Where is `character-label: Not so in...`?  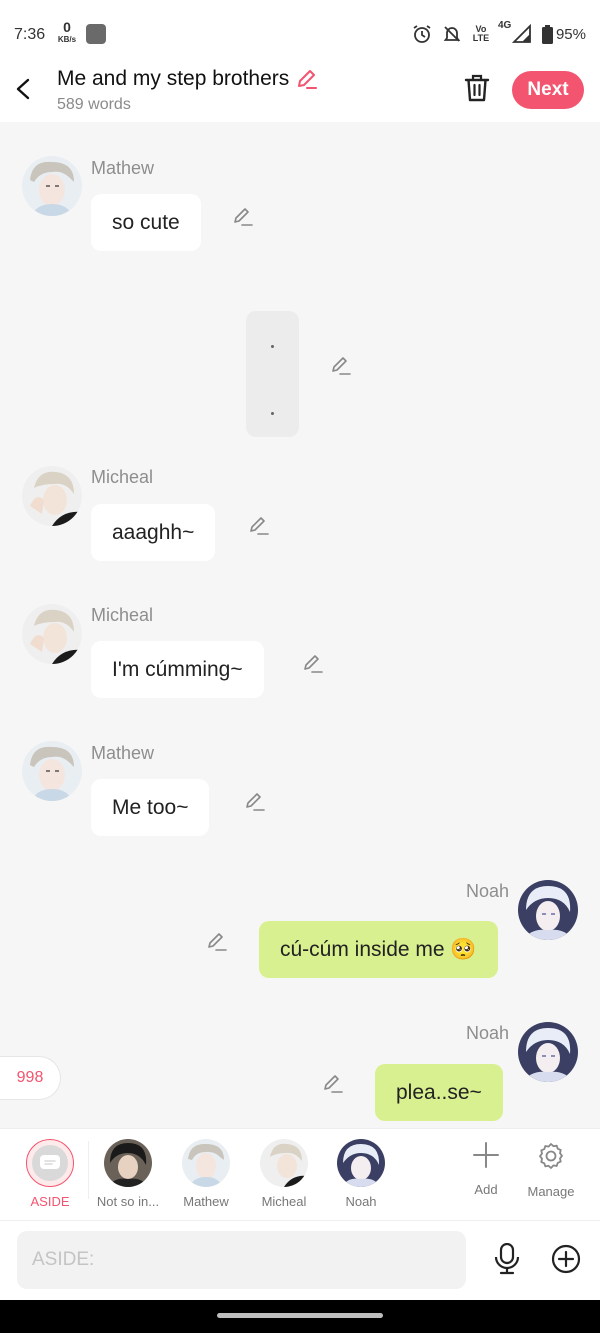
character-label: Not so in... is located at coordinates (128, 1201).